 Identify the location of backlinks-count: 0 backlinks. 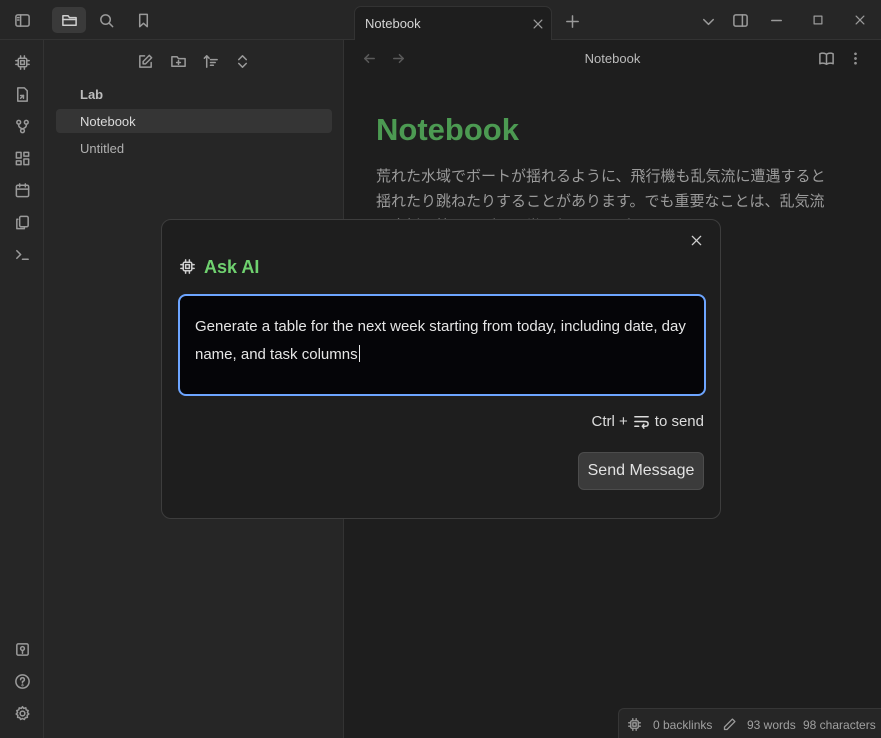
(682, 725).